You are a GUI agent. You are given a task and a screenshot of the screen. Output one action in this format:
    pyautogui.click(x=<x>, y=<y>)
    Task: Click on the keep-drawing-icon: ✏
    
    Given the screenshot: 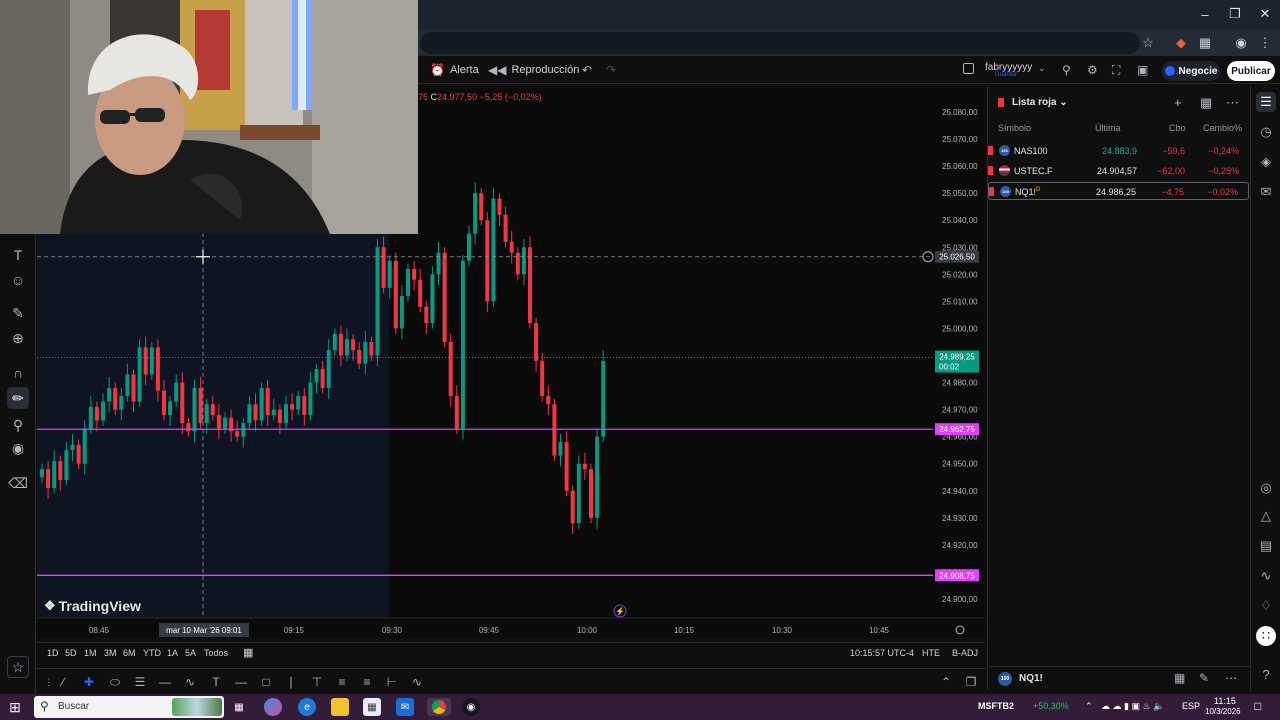 What is the action you would take?
    pyautogui.click(x=18, y=398)
    